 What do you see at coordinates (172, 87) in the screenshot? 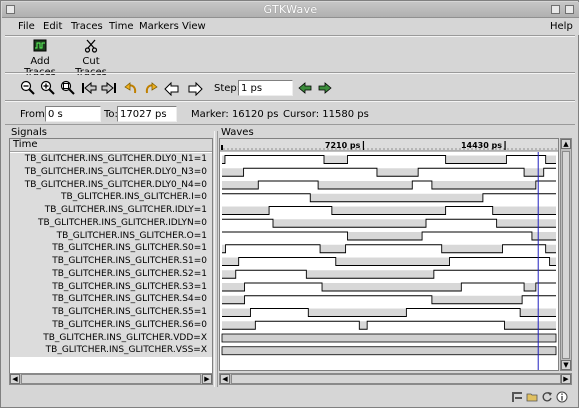
I see `shift-left-button` at bounding box center [172, 87].